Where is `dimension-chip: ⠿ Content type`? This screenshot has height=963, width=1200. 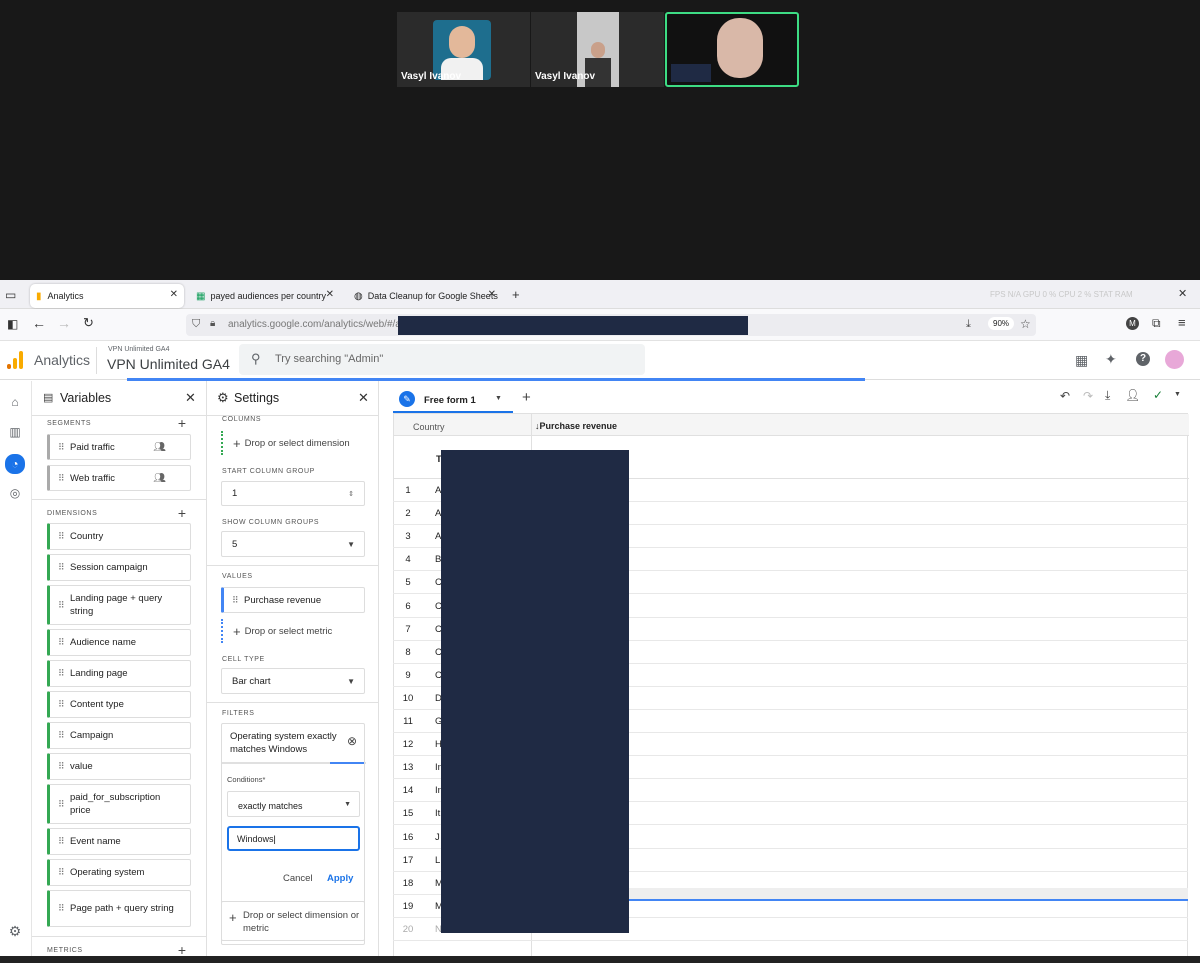 dimension-chip: ⠿ Content type is located at coordinates (119, 704).